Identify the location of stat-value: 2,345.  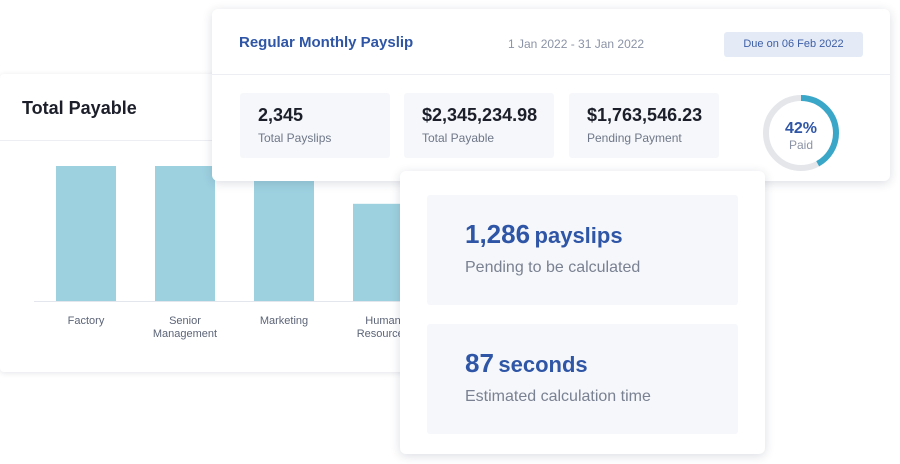
(281, 115).